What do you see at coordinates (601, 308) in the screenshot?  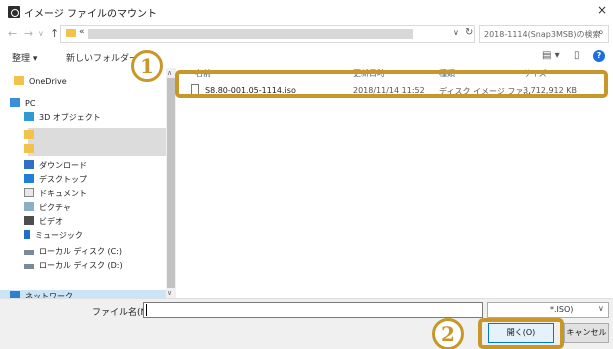 I see `chevron-down-icon: ∨` at bounding box center [601, 308].